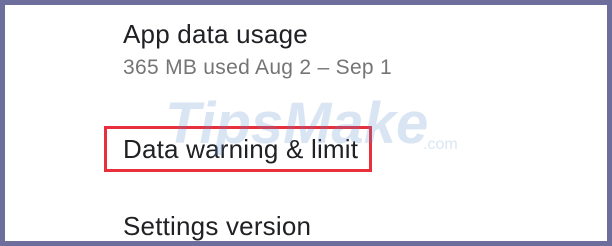 Image resolution: width=612 pixels, height=246 pixels. Describe the element at coordinates (241, 149) in the screenshot. I see `data-warning-limit-title: Data warning & limit` at that location.